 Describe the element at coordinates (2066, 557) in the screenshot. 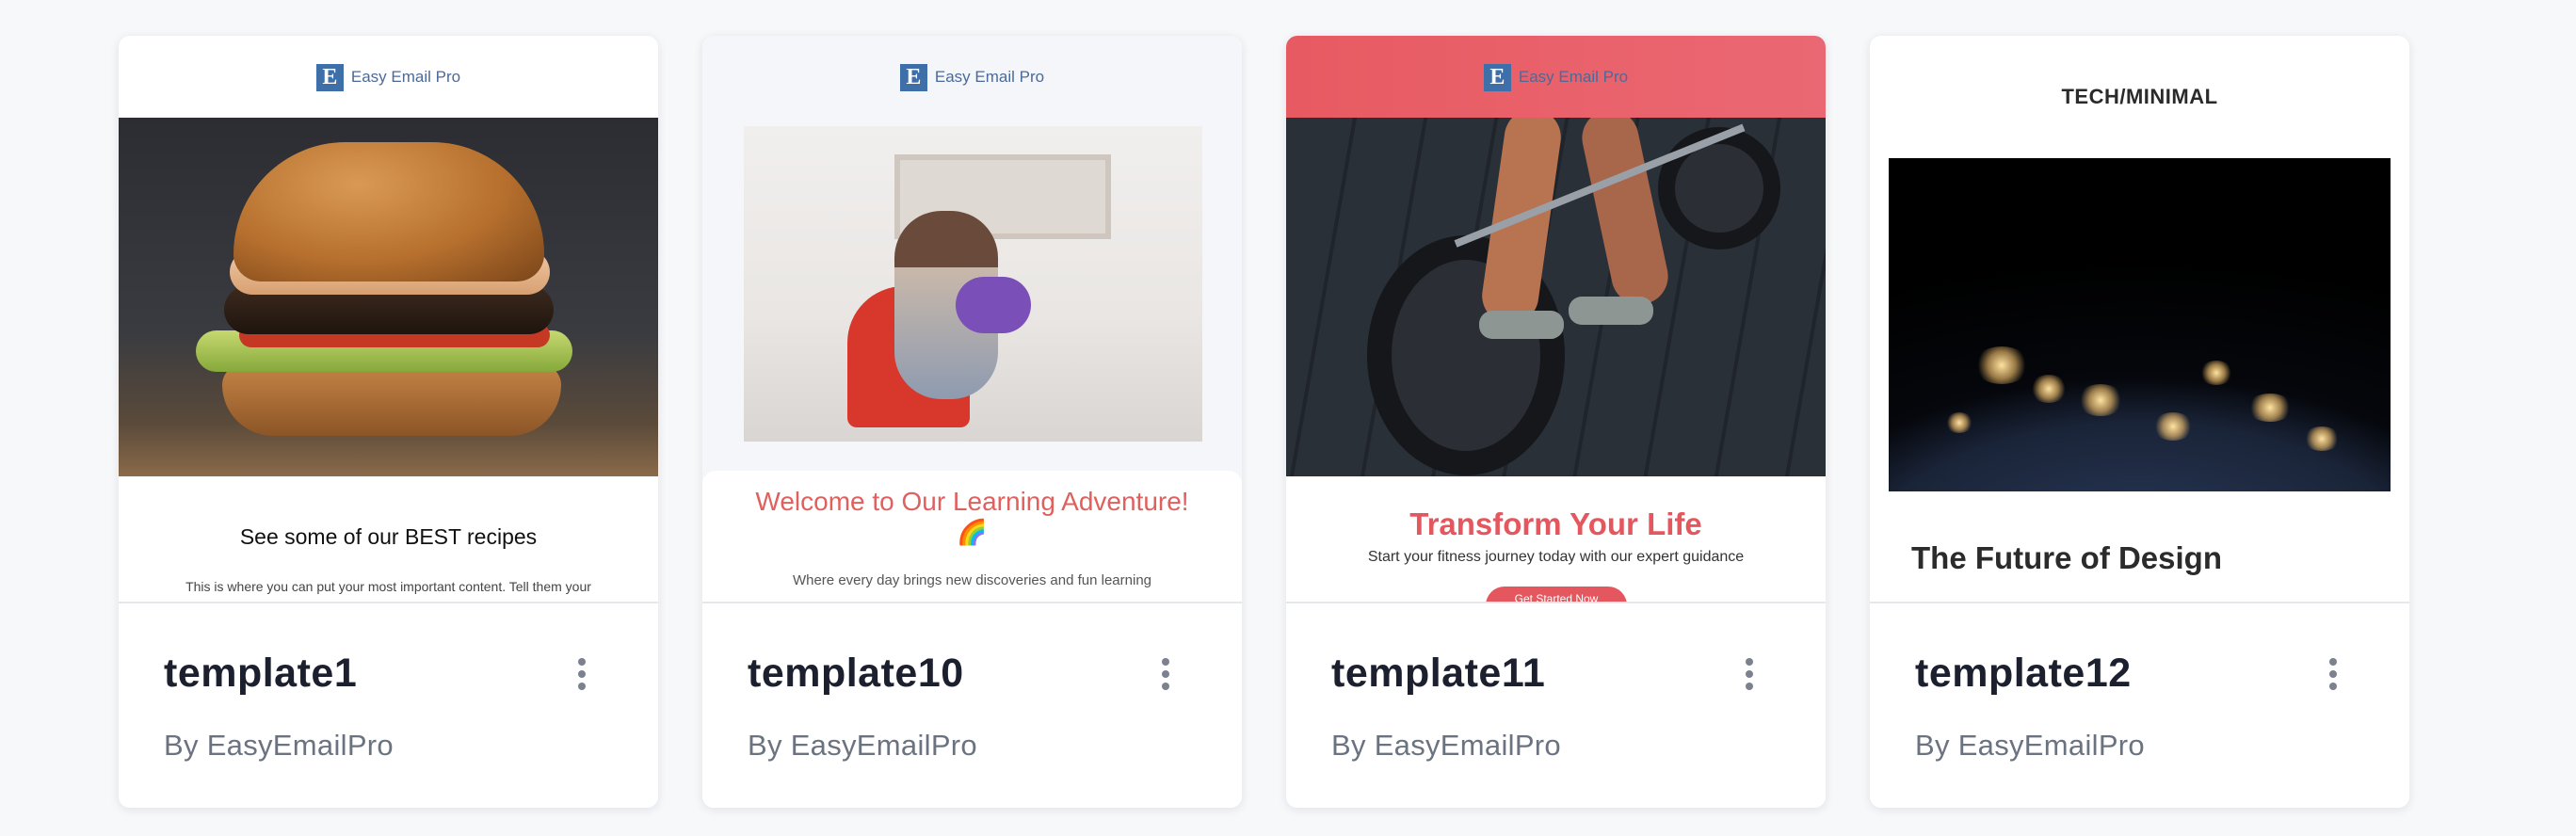

I see `preview-headline: The Future of Design` at that location.